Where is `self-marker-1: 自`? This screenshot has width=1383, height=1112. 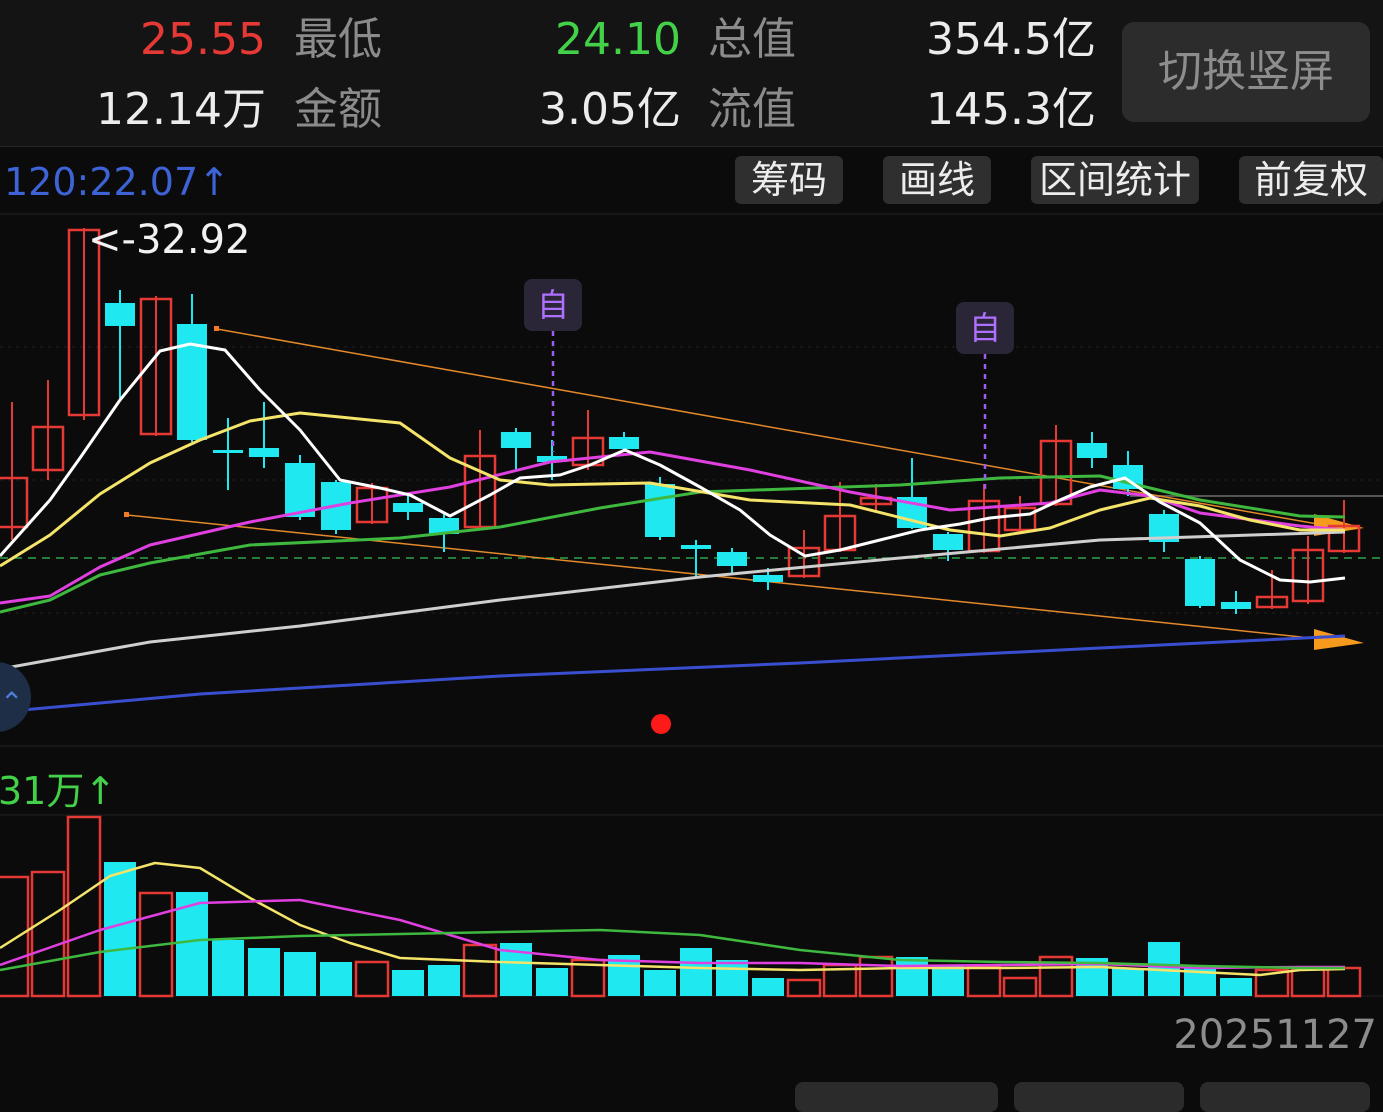
self-marker-1: 自 is located at coordinates (553, 365).